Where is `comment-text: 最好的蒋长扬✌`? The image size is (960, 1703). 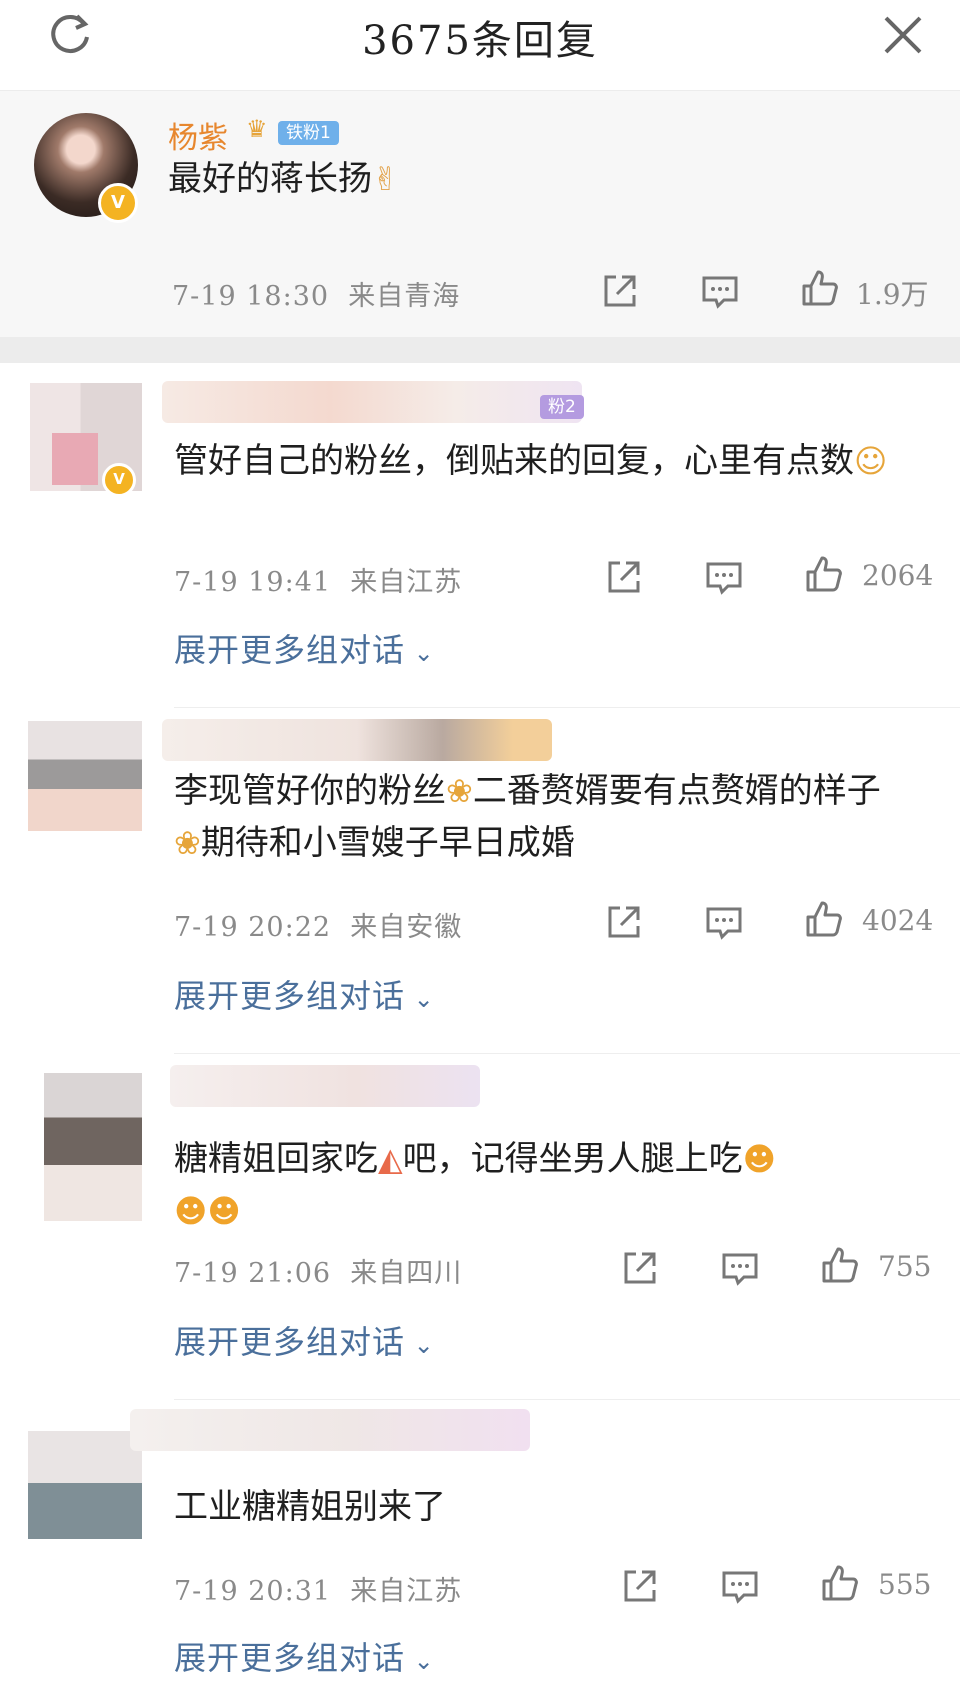 comment-text: 最好的蒋长扬✌ is located at coordinates (533, 179).